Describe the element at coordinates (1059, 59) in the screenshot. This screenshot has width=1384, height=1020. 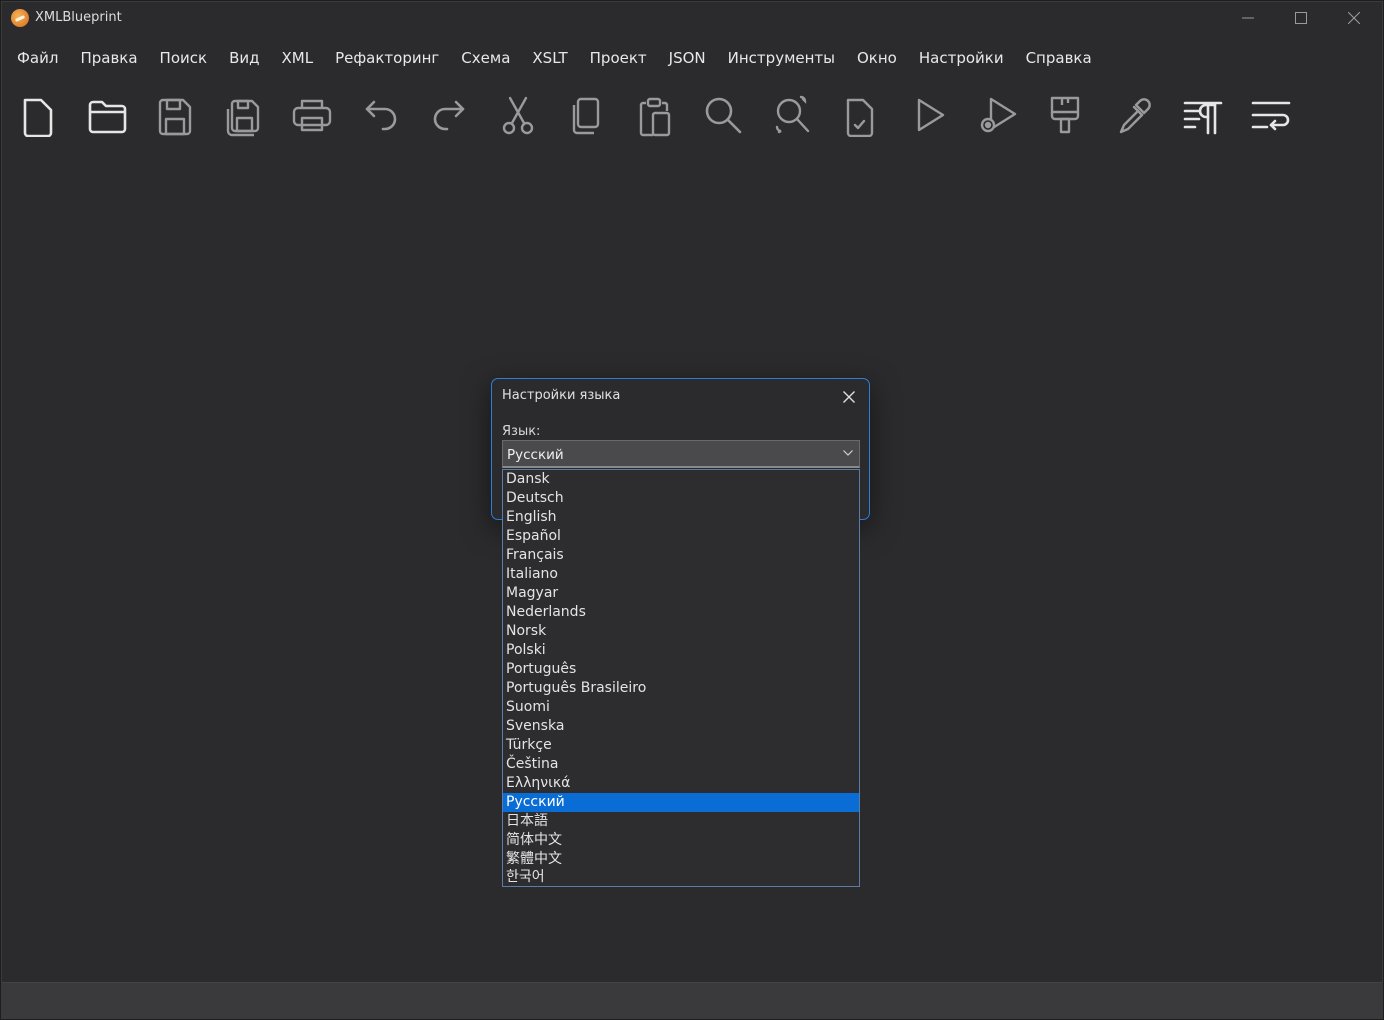
I see `menu-help: Справка` at that location.